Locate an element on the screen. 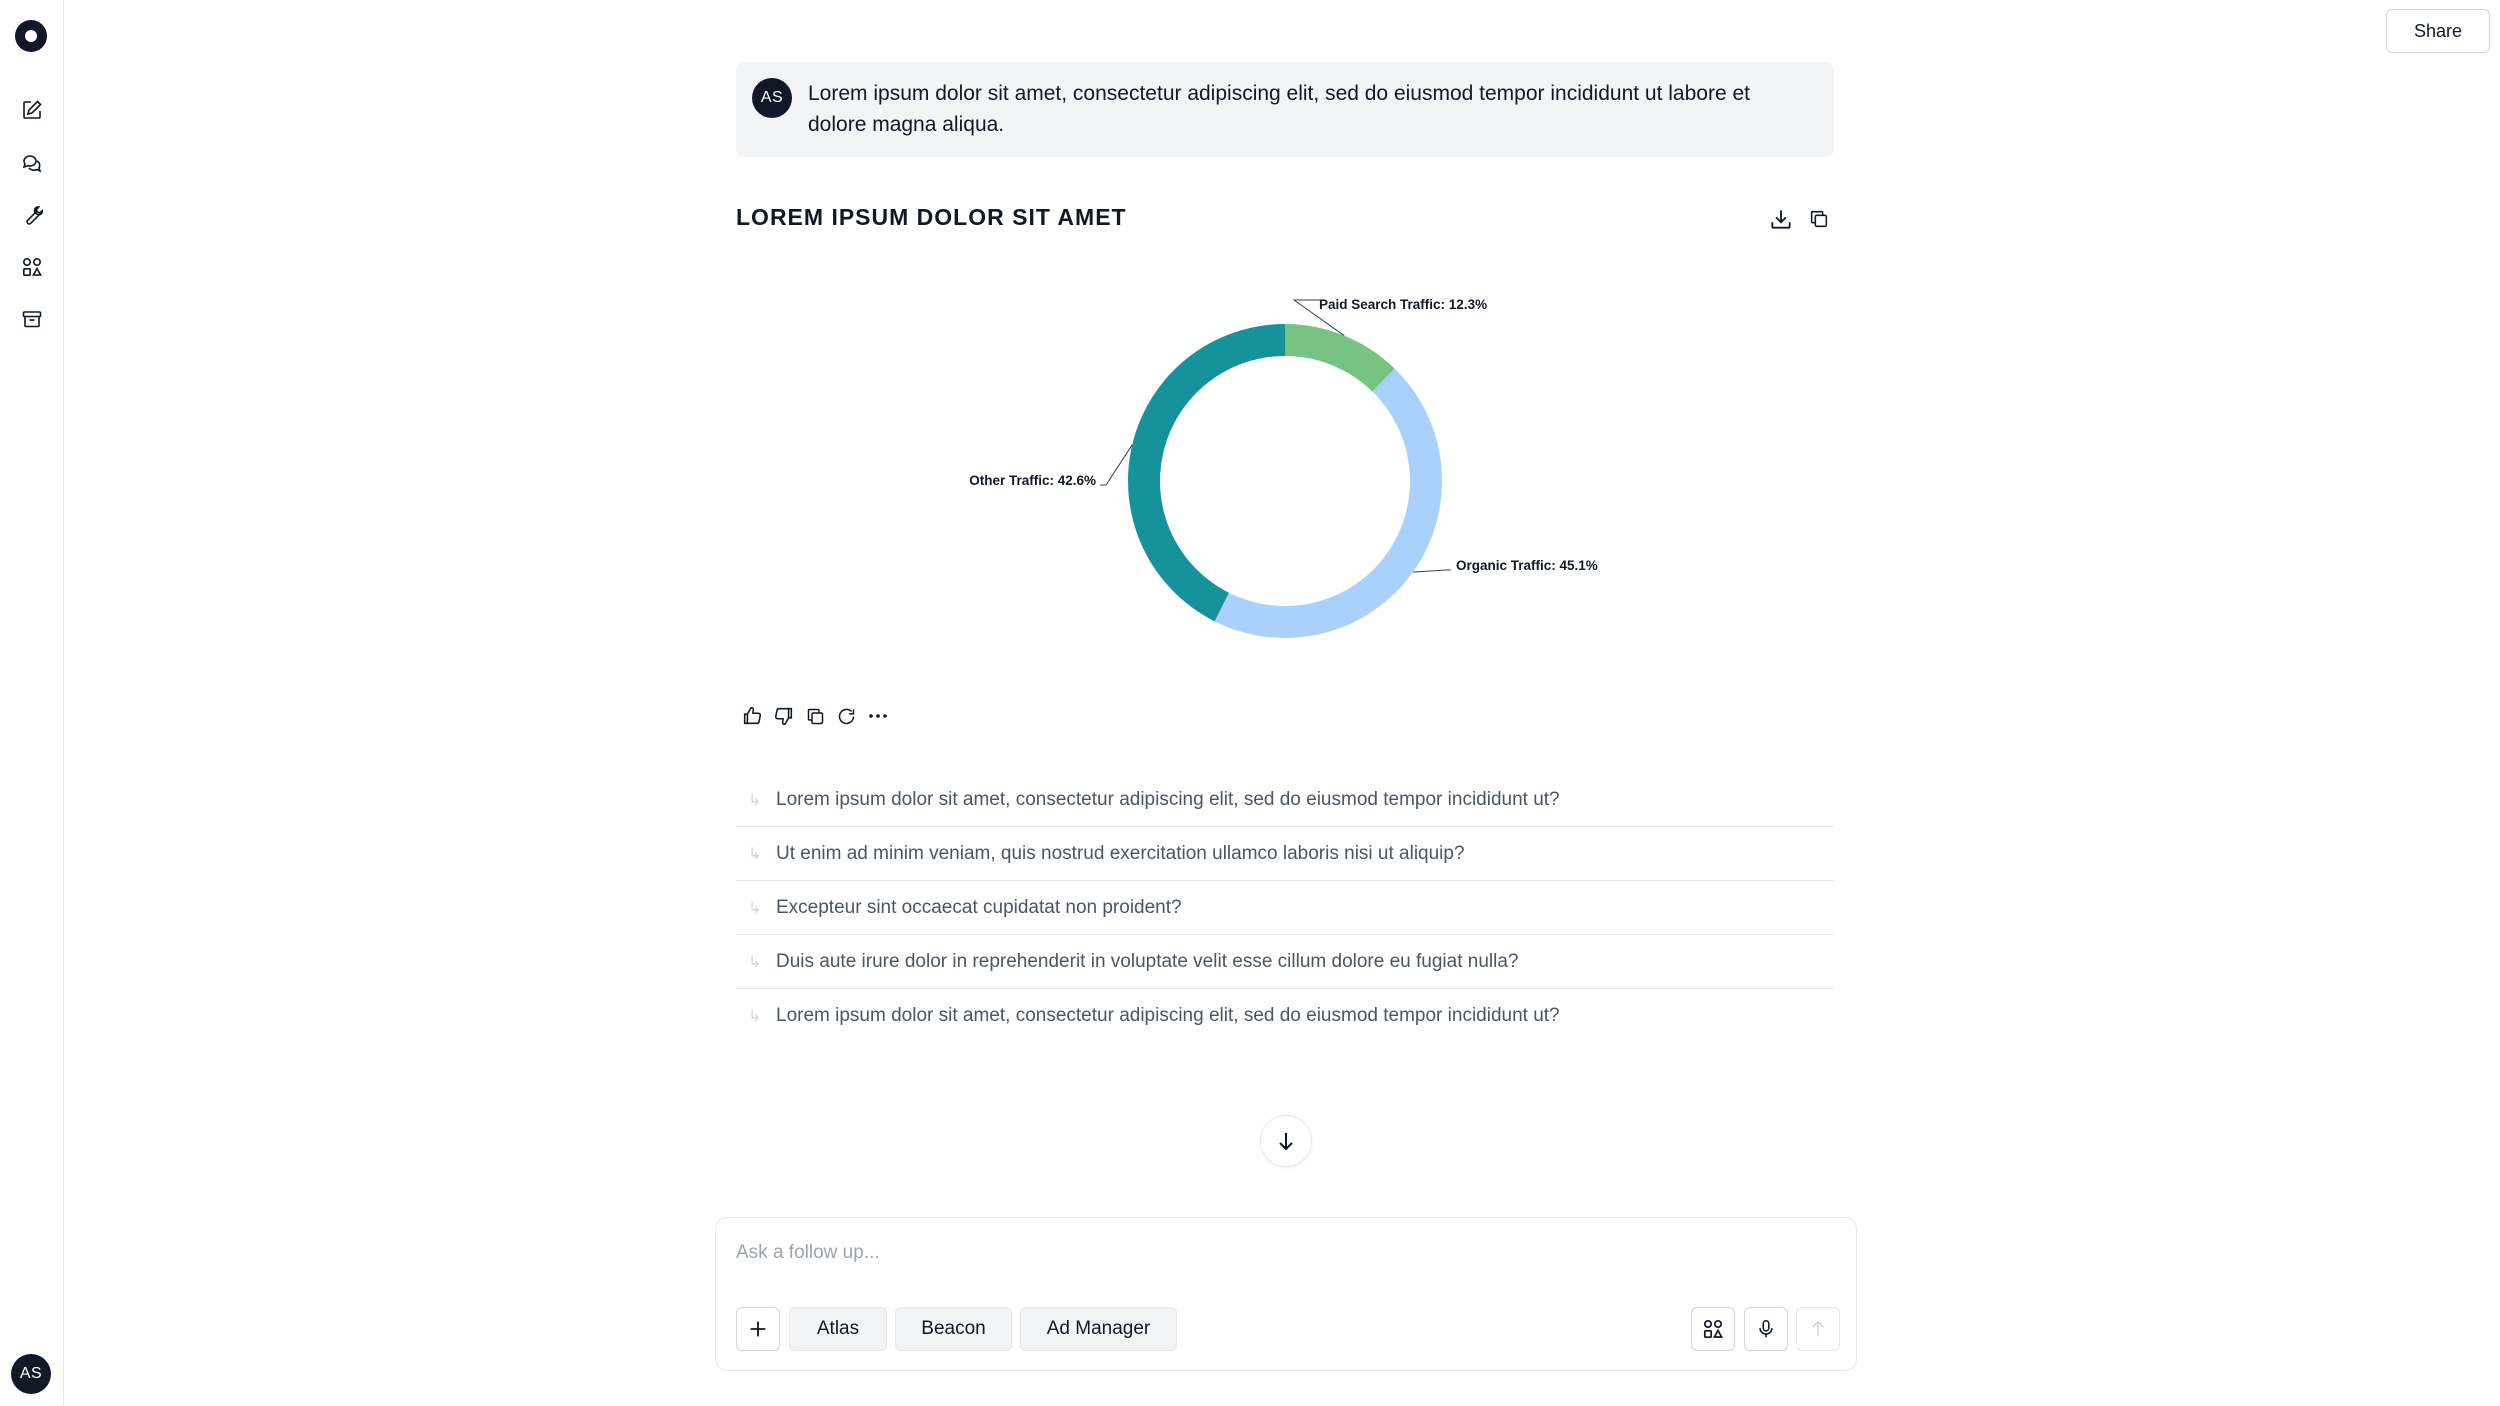  plus-icon is located at coordinates (758, 1329).